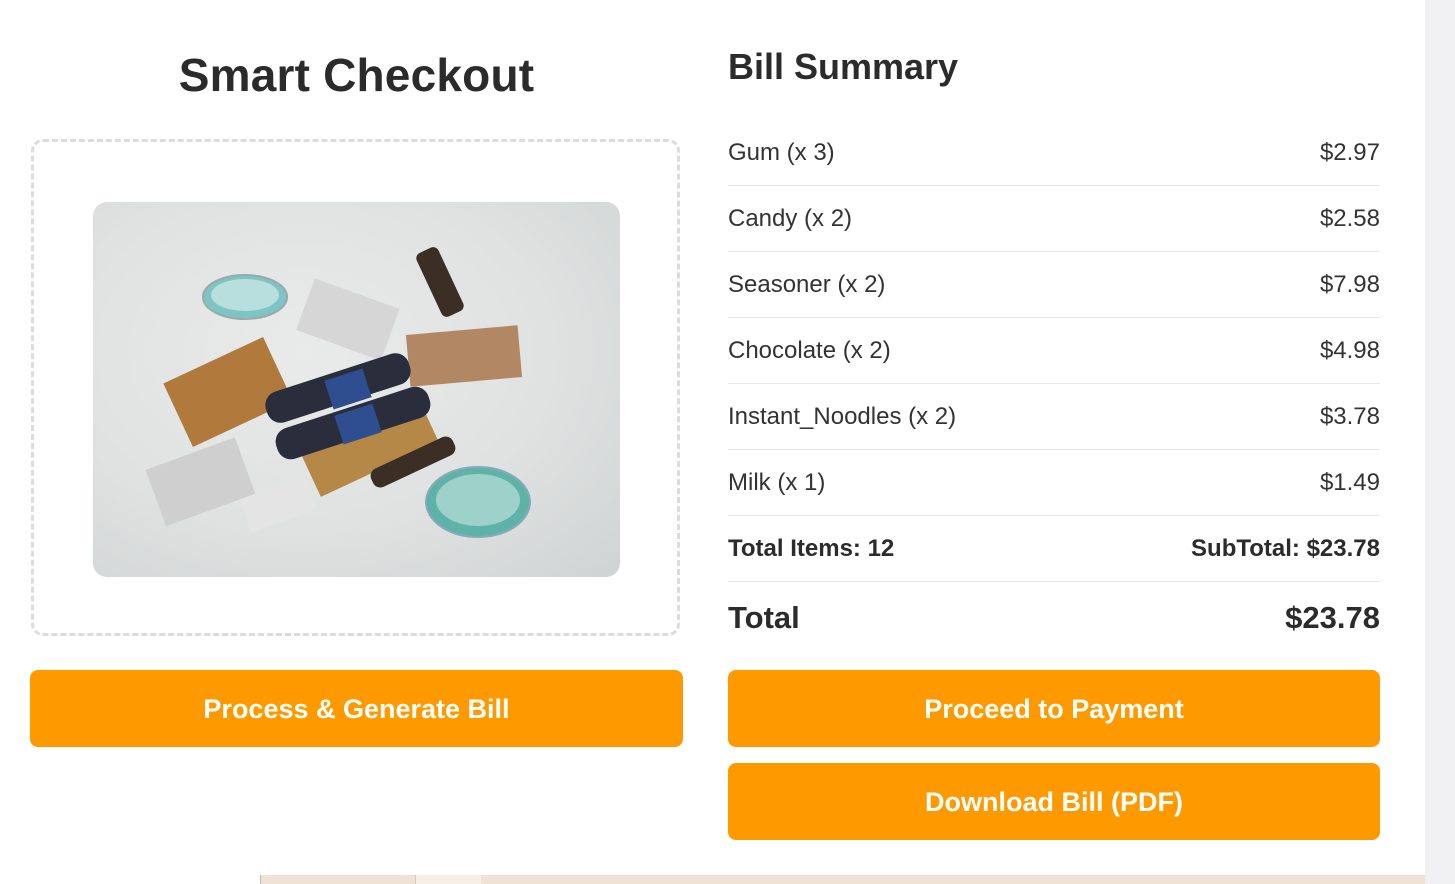  I want to click on bill-total-row: Total $23.78, so click(1054, 618).